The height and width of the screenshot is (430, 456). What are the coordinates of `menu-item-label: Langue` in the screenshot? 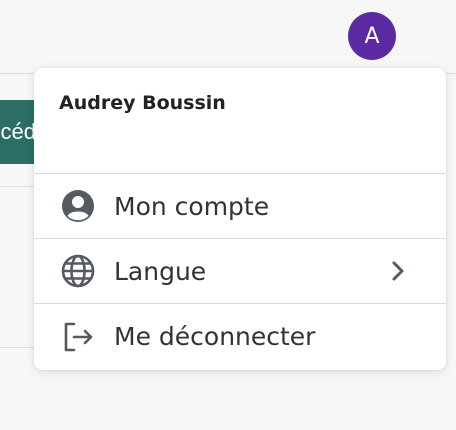 It's located at (160, 271).